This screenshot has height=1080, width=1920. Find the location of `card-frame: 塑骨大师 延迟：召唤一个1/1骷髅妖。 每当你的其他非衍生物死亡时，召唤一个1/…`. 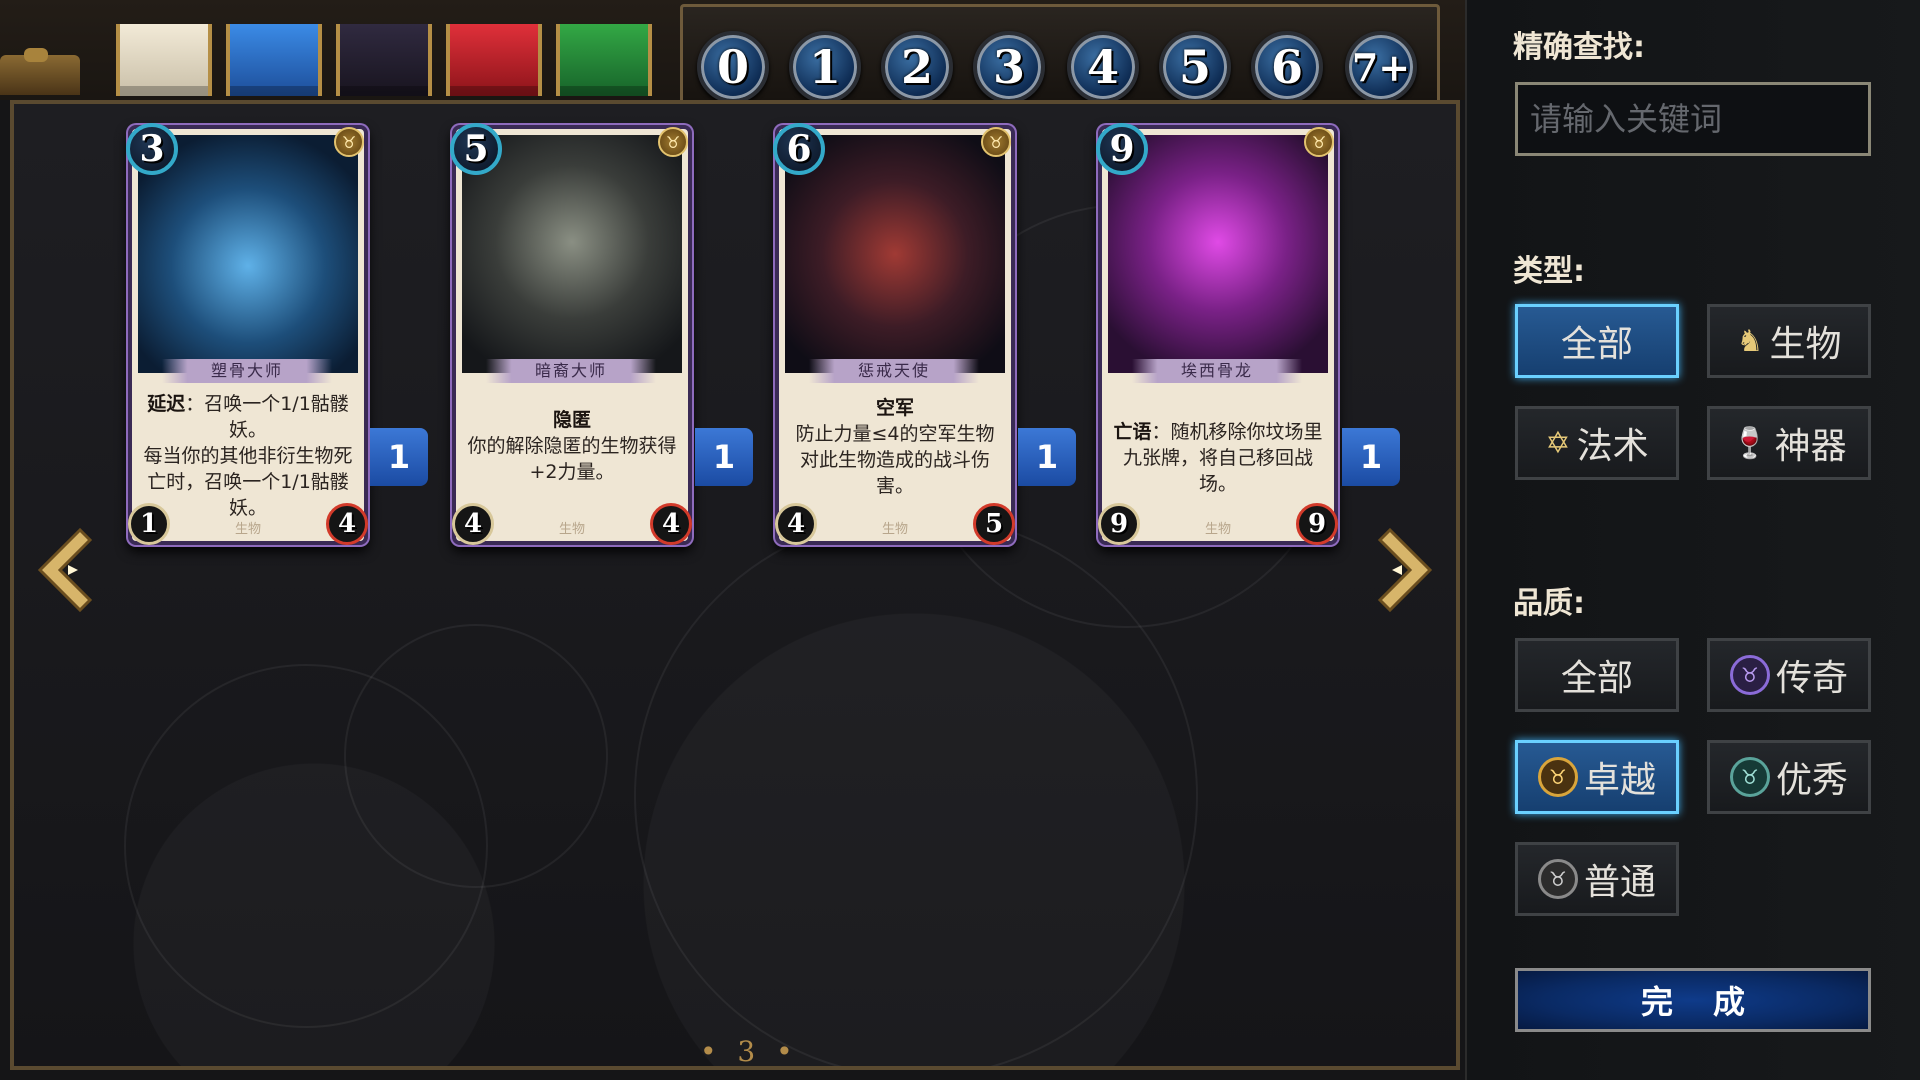

card-frame: 塑骨大师 延迟：召唤一个1/1骷髅妖。 每当你的其他非衍生物死亡时，召唤一个1/… is located at coordinates (248, 335).